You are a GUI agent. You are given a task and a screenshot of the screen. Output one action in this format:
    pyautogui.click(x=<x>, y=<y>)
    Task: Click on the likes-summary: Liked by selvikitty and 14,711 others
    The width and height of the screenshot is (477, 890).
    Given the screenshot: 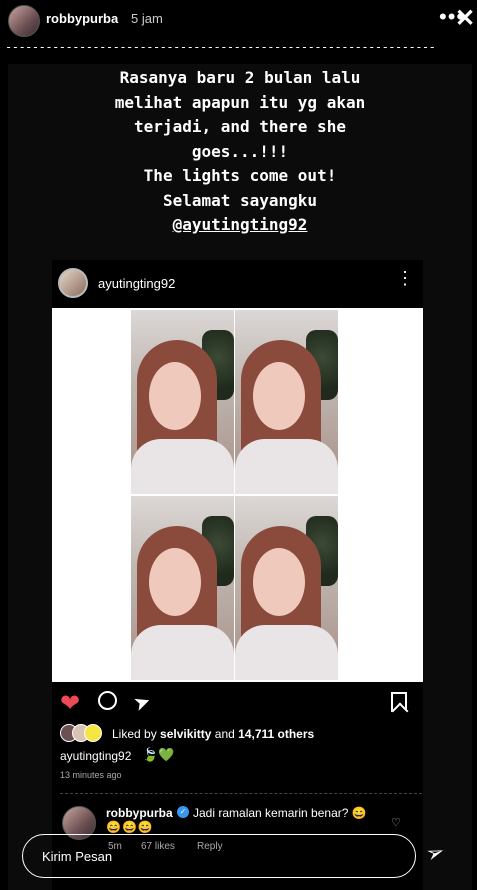 What is the action you would take?
    pyautogui.click(x=213, y=734)
    